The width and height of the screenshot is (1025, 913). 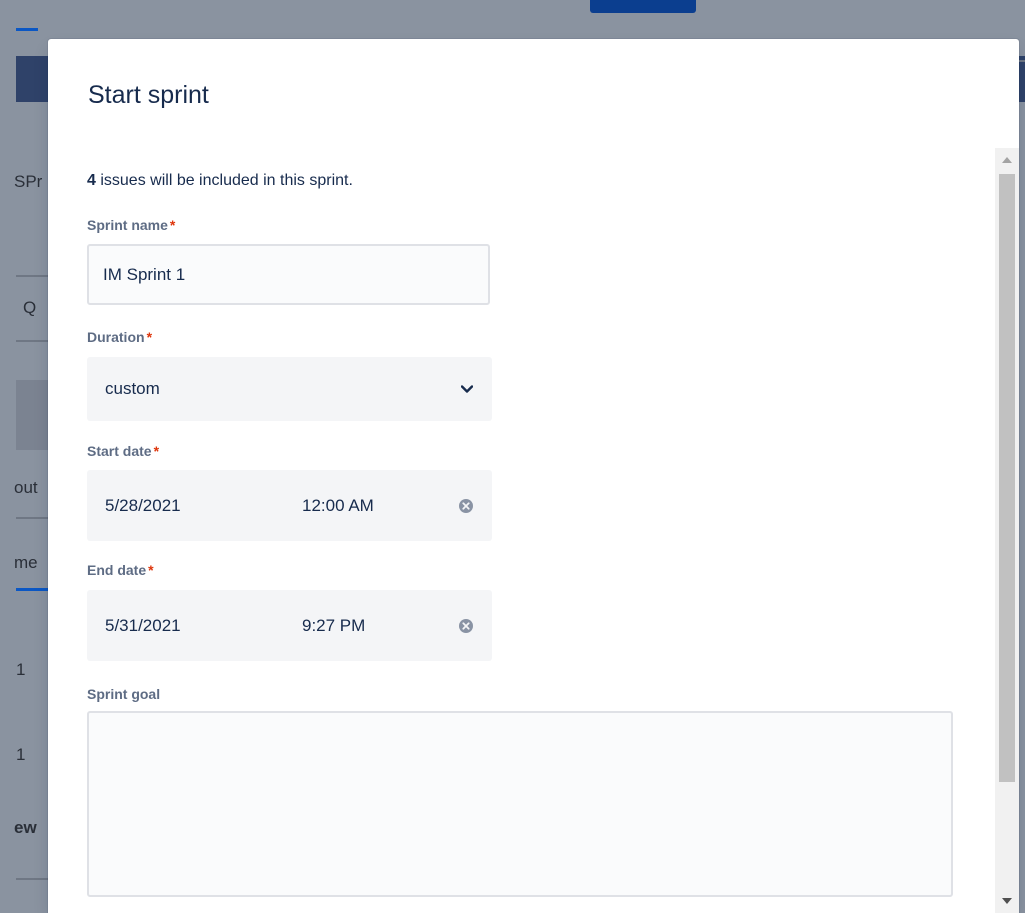 I want to click on dialog-scrollbar, so click(x=1007, y=530).